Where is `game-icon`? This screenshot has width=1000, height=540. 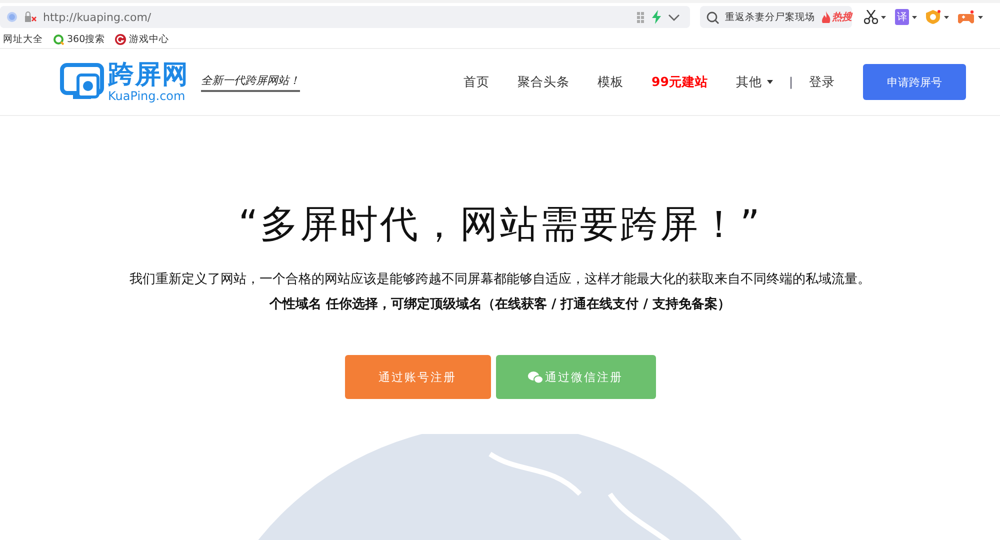 game-icon is located at coordinates (120, 39).